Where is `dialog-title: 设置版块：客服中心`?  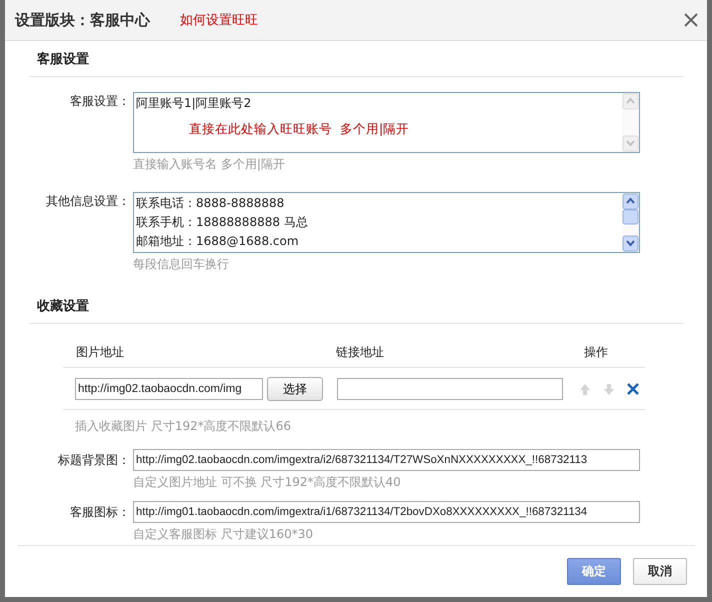
dialog-title: 设置版块：客服中心 is located at coordinates (82, 20).